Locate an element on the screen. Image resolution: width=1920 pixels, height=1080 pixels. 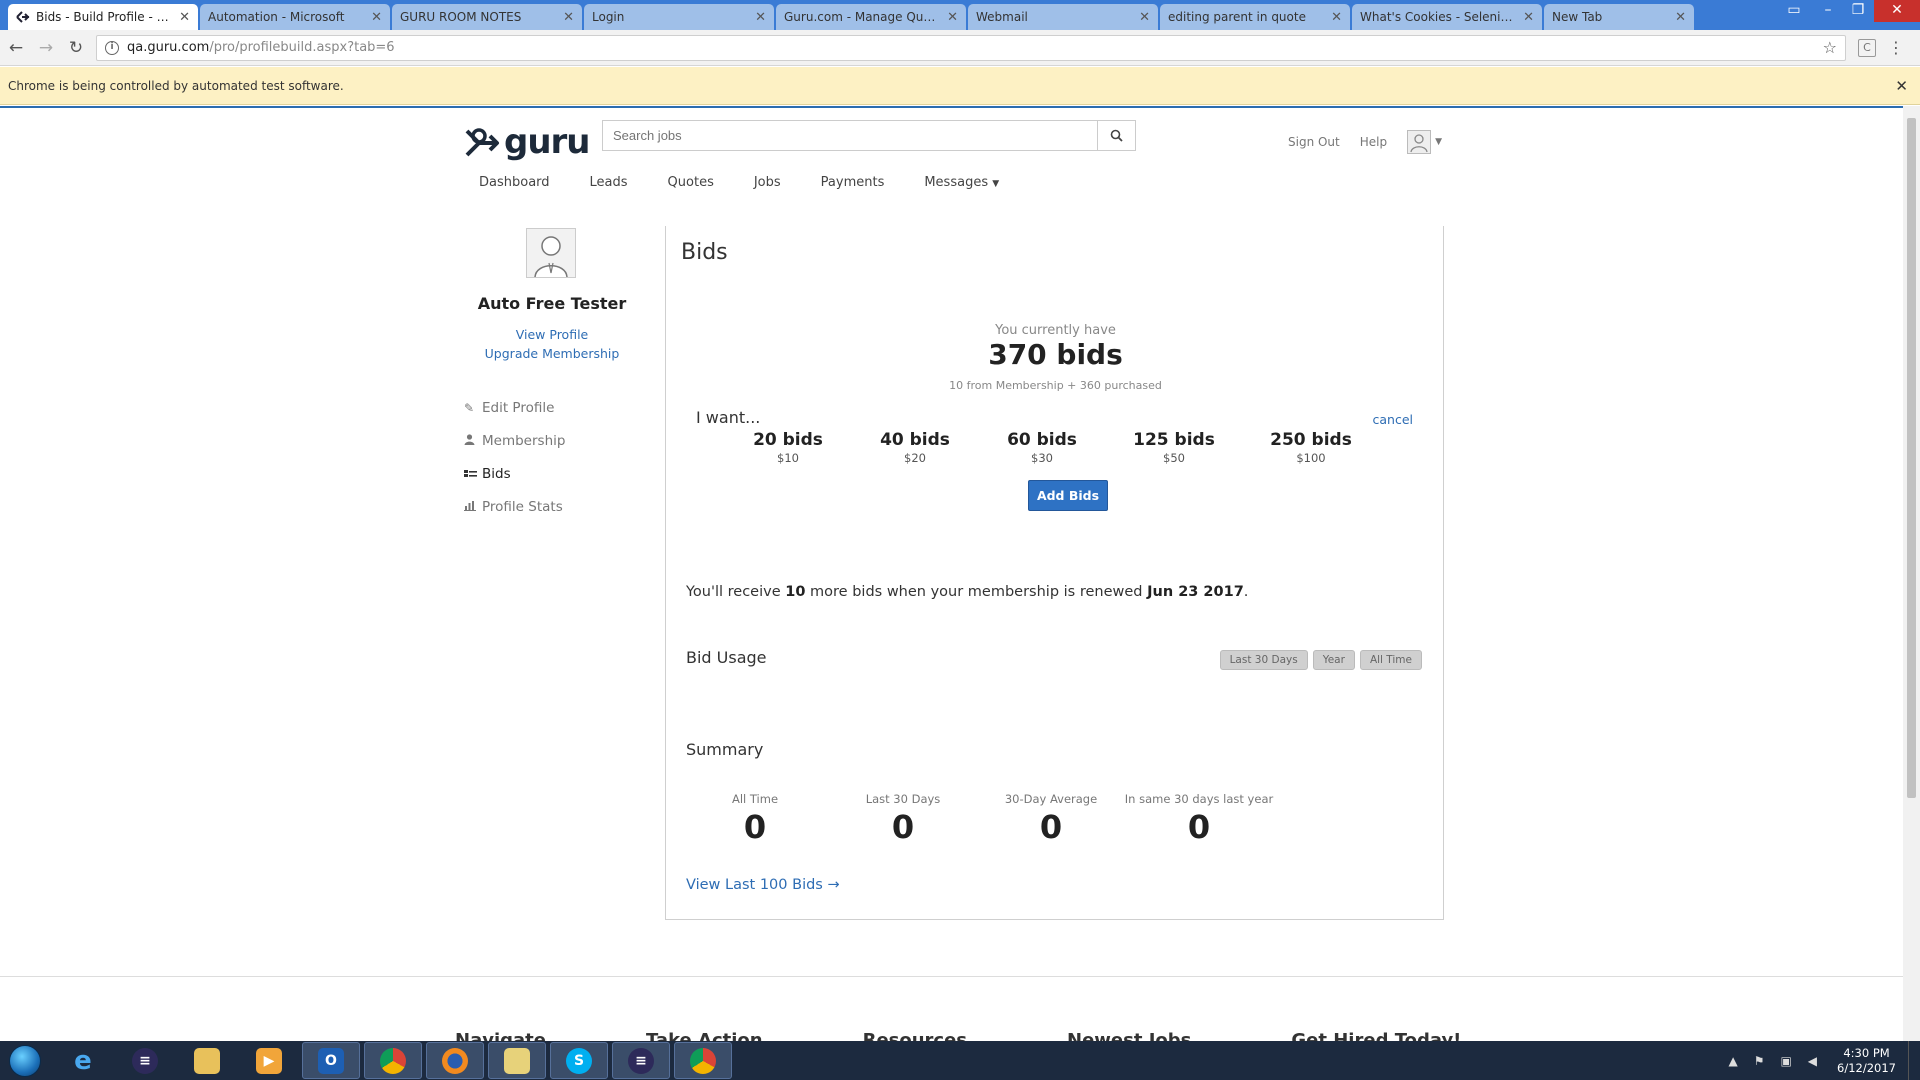
search-icon is located at coordinates (1116, 135).